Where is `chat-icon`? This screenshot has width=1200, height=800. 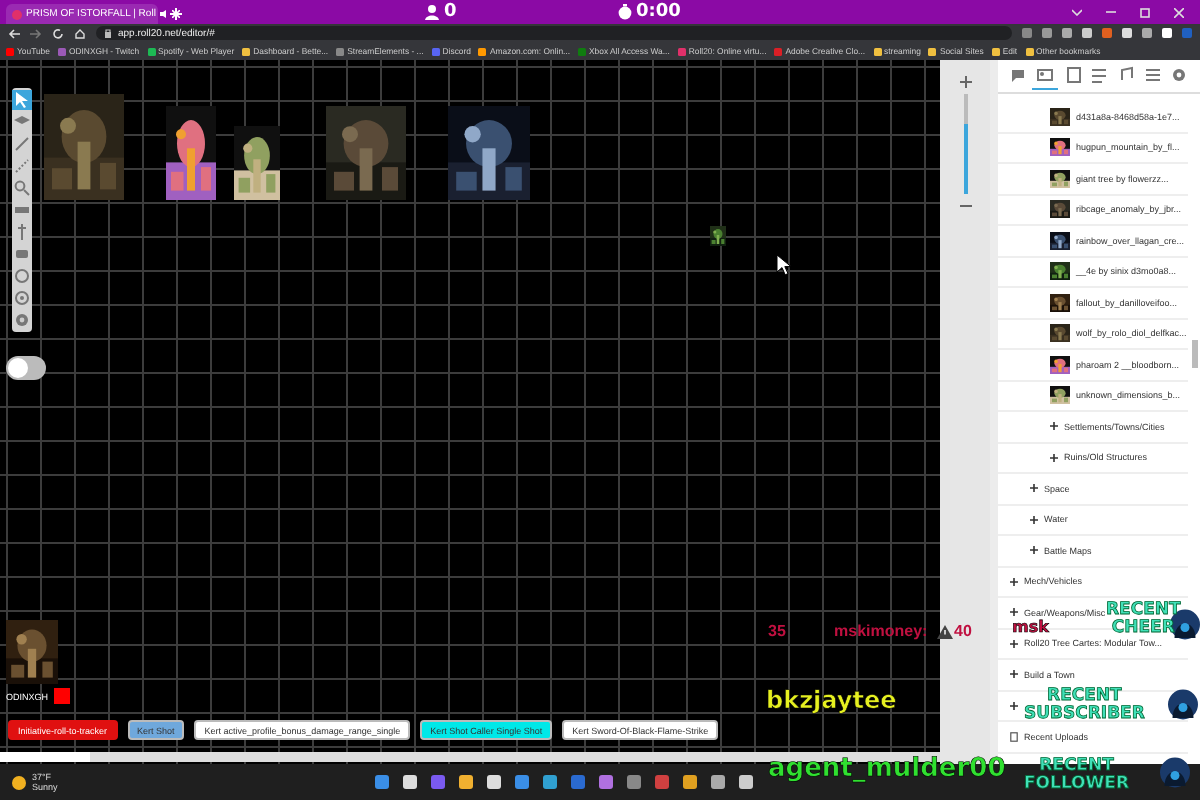 chat-icon is located at coordinates (1019, 75).